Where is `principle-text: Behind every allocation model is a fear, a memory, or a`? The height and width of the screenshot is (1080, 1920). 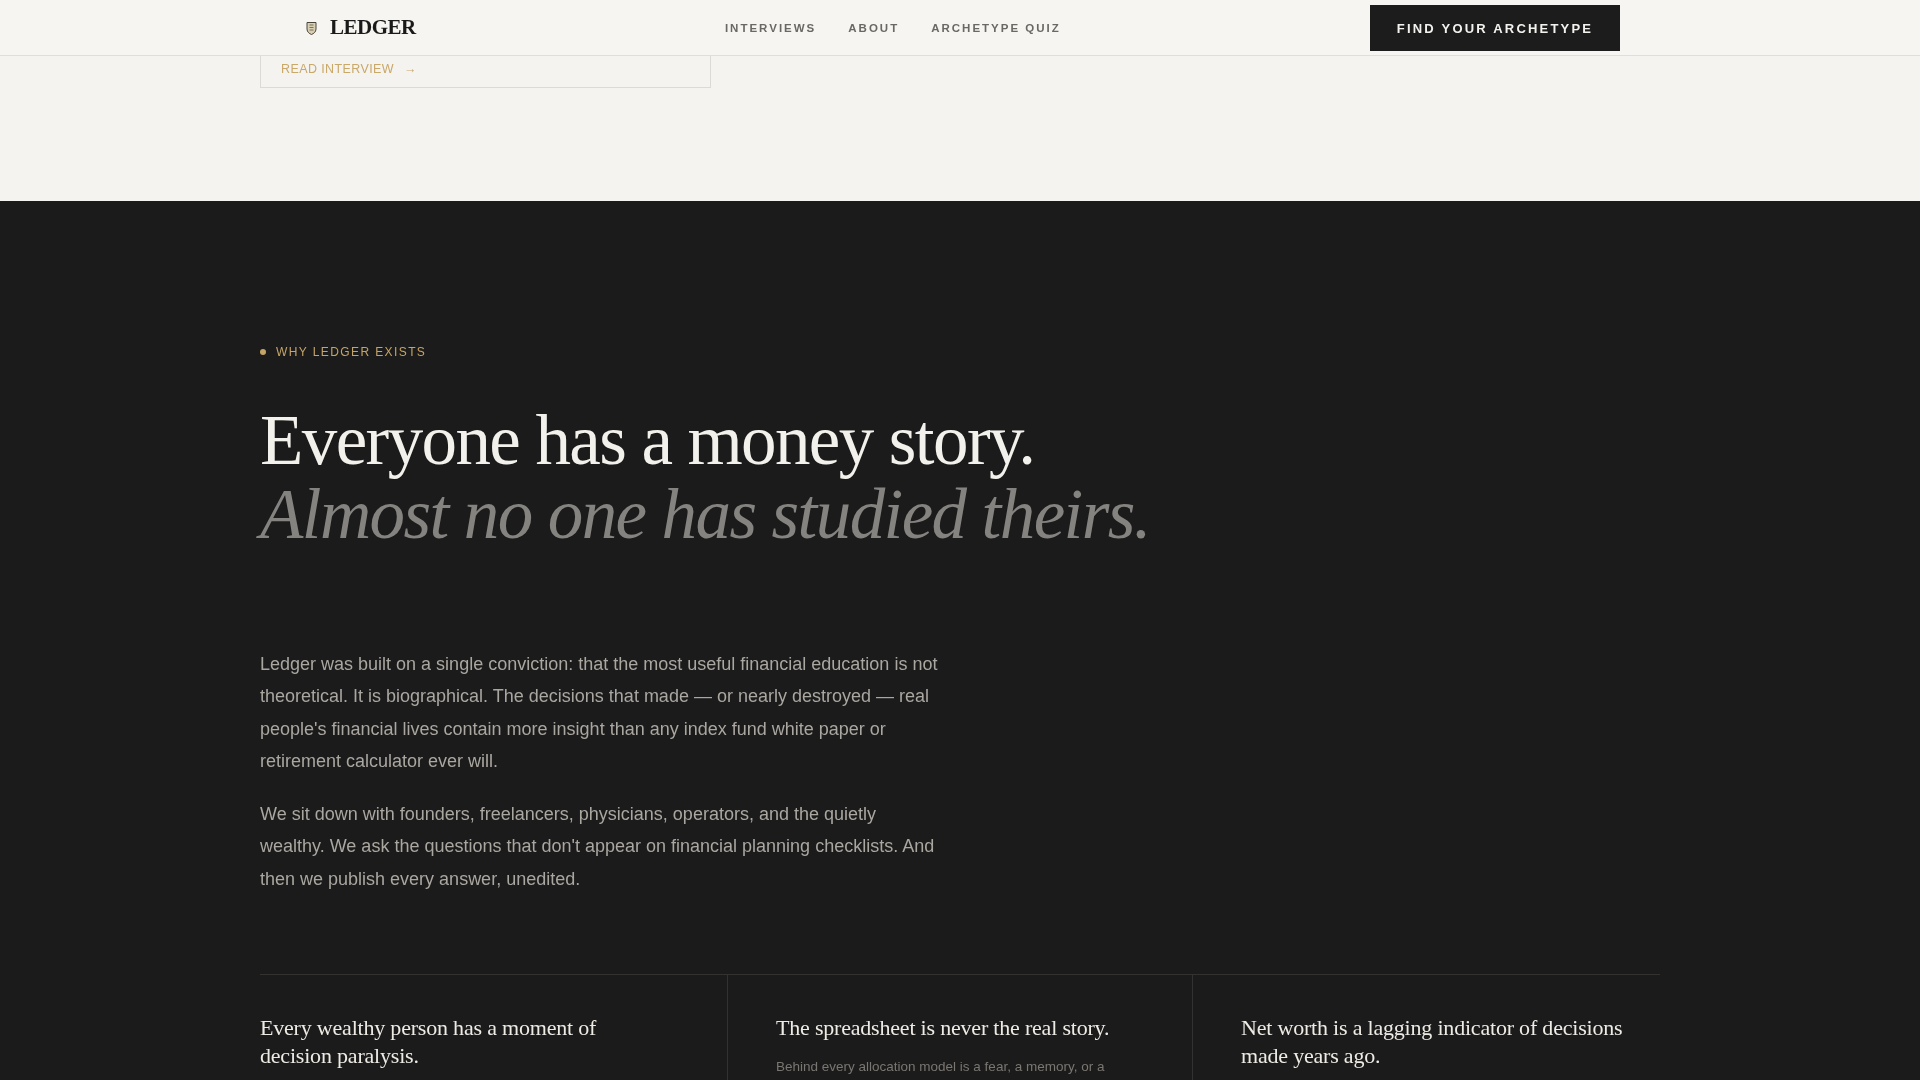 principle-text: Behind every allocation model is a fear, a memory, or a is located at coordinates (941, 1067).